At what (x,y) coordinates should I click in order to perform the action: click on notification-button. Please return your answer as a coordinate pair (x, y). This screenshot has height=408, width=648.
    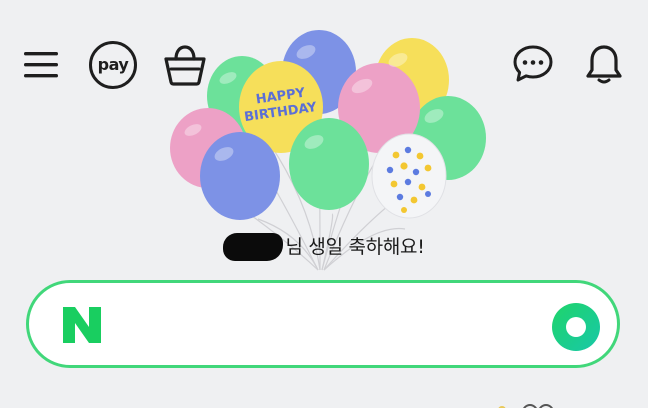
    Looking at the image, I should click on (604, 64).